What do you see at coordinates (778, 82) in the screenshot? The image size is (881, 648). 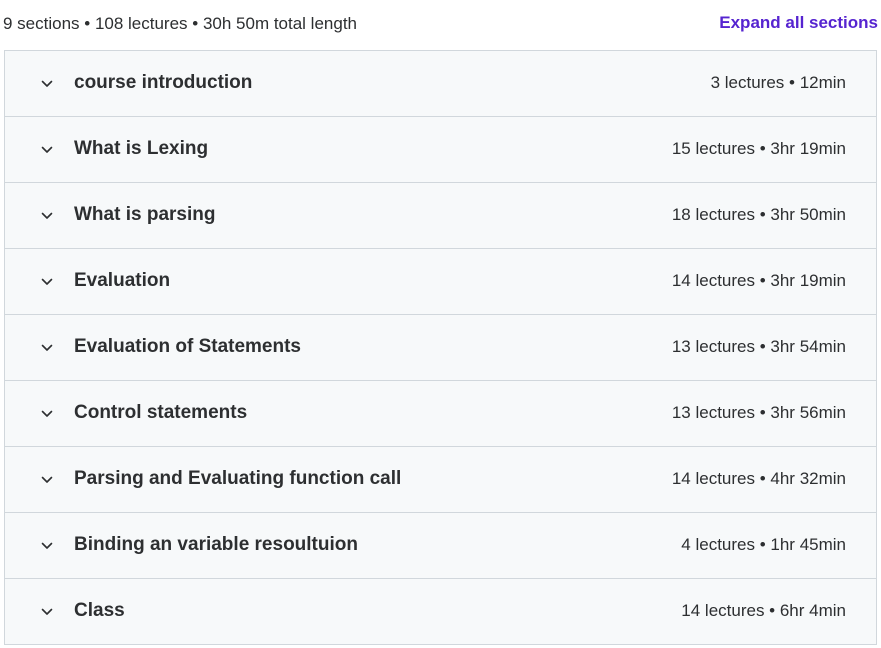 I see `section-meta: 3 lectures • 12min` at bounding box center [778, 82].